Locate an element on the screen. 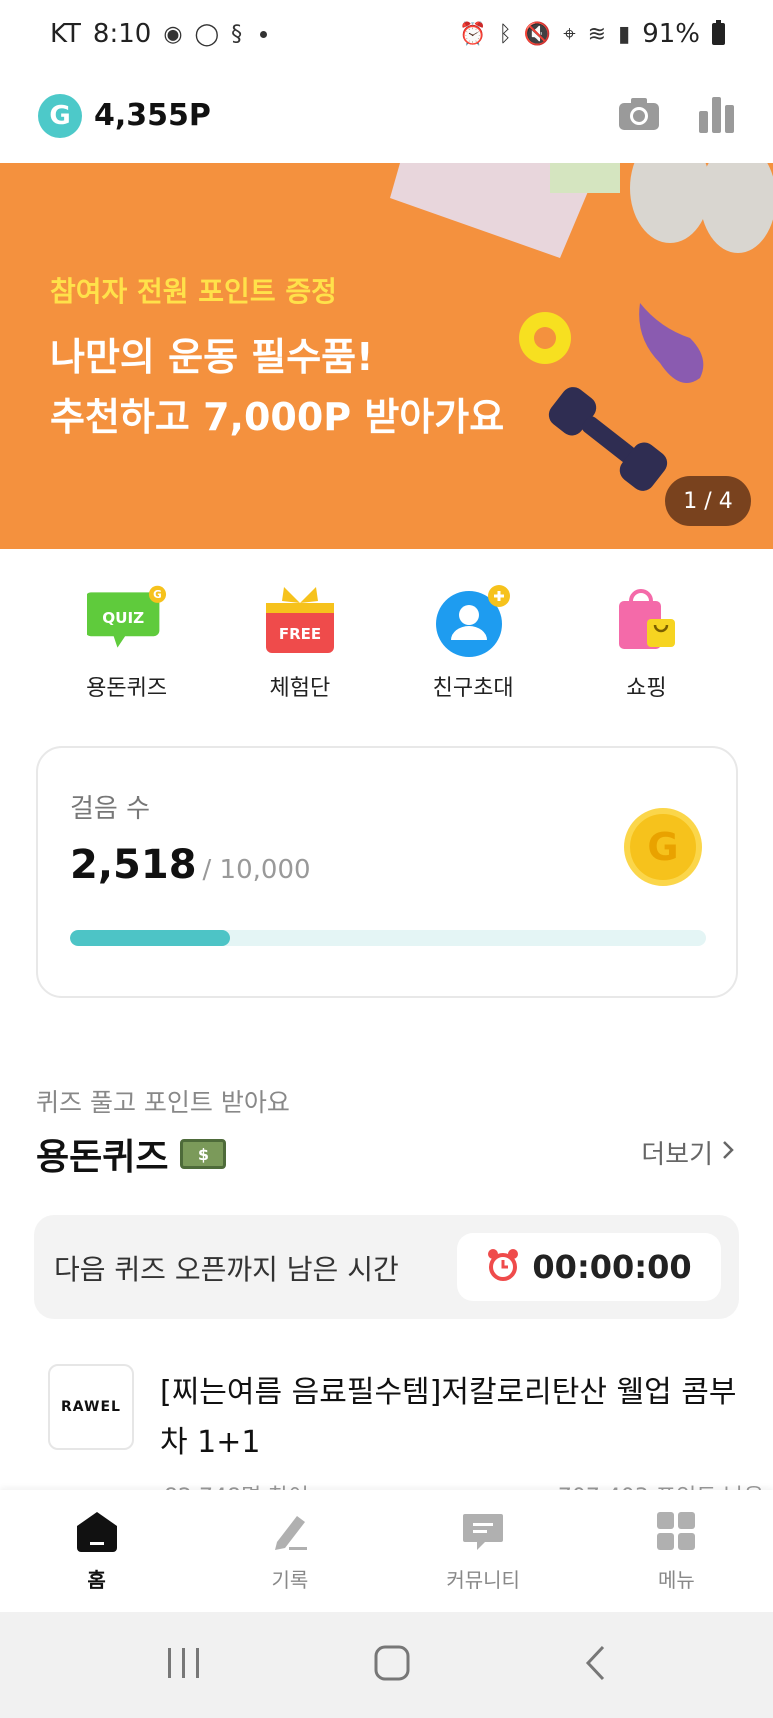 This screenshot has width=773, height=1718. svg-text: FREE is located at coordinates (300, 634).